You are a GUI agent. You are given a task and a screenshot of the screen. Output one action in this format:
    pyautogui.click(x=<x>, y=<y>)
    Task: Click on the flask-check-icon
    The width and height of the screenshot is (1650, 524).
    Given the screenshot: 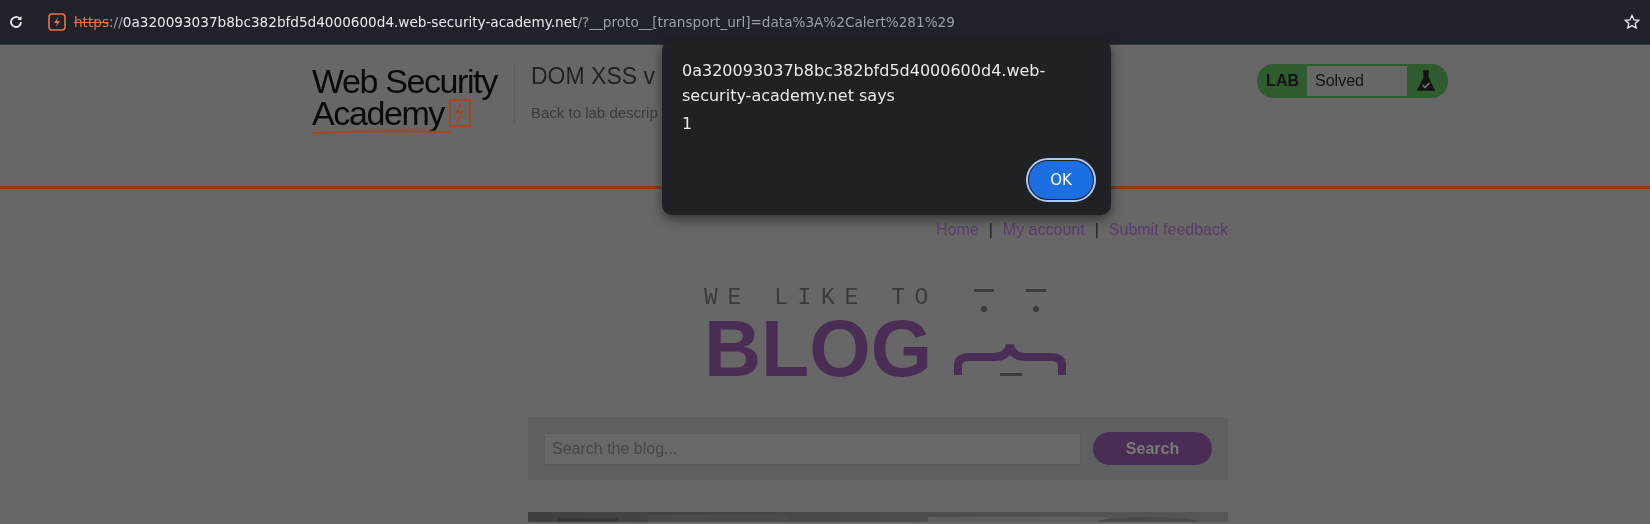 What is the action you would take?
    pyautogui.click(x=1426, y=81)
    